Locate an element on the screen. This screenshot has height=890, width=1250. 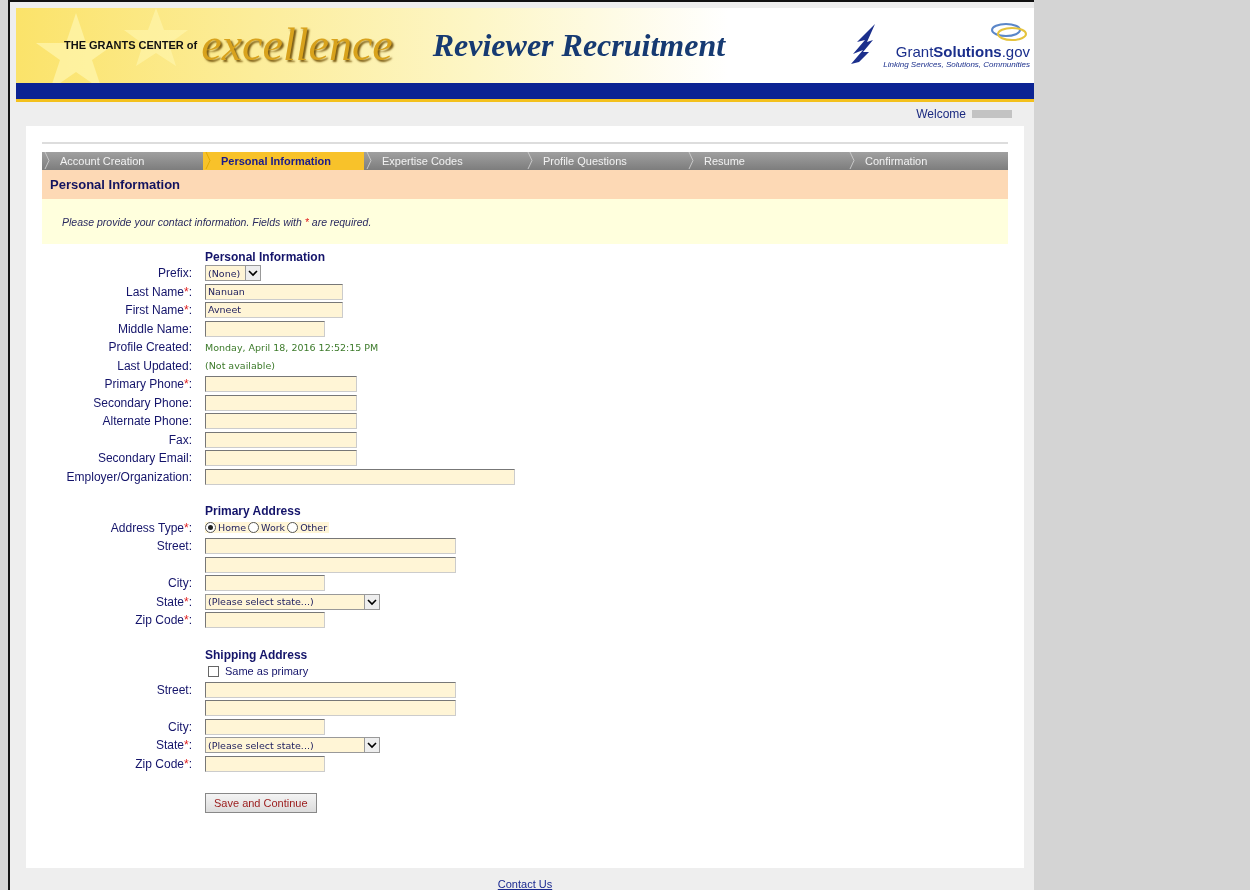
text-field: Nanuan is located at coordinates (274, 291).